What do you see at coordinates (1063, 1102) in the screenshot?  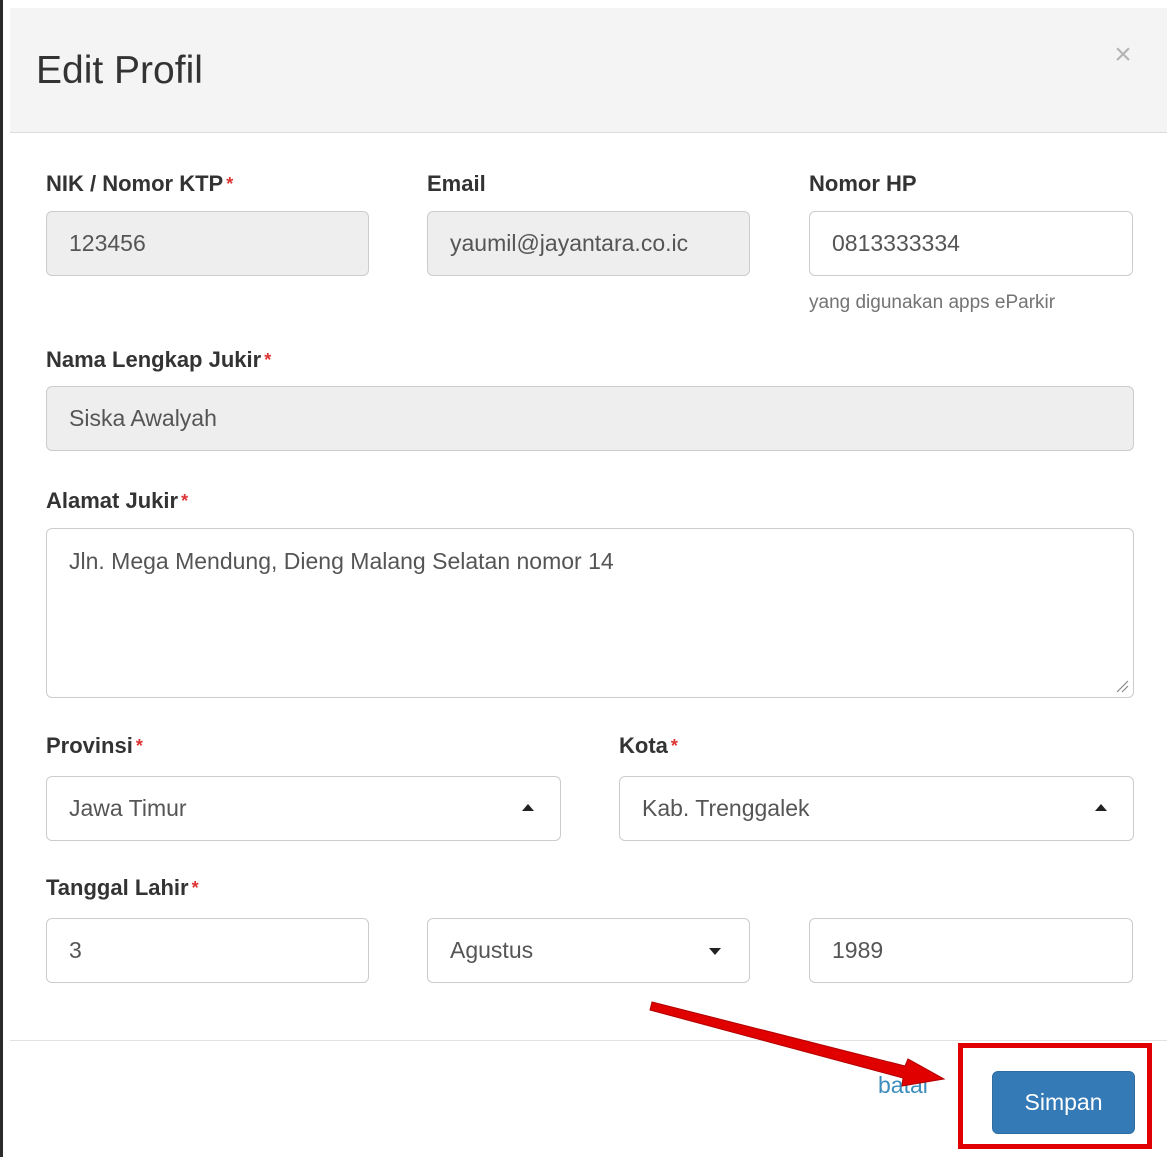 I see `save-button: Simpan` at bounding box center [1063, 1102].